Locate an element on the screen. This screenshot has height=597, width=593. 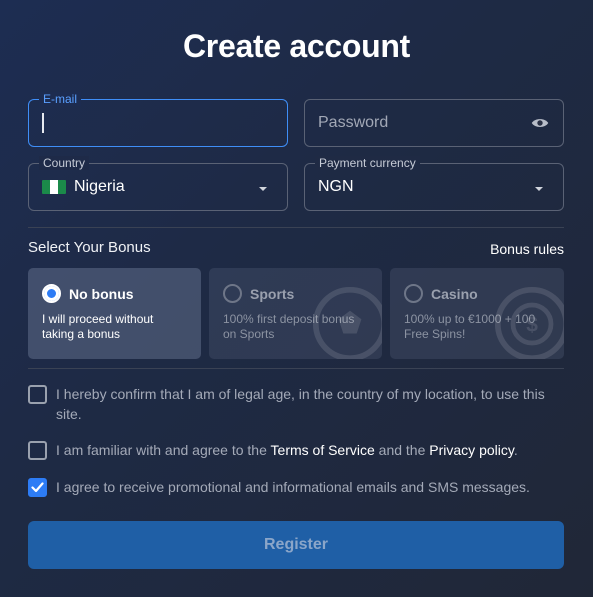
terms-of-service-link: Terms of Service is located at coordinates (323, 450).